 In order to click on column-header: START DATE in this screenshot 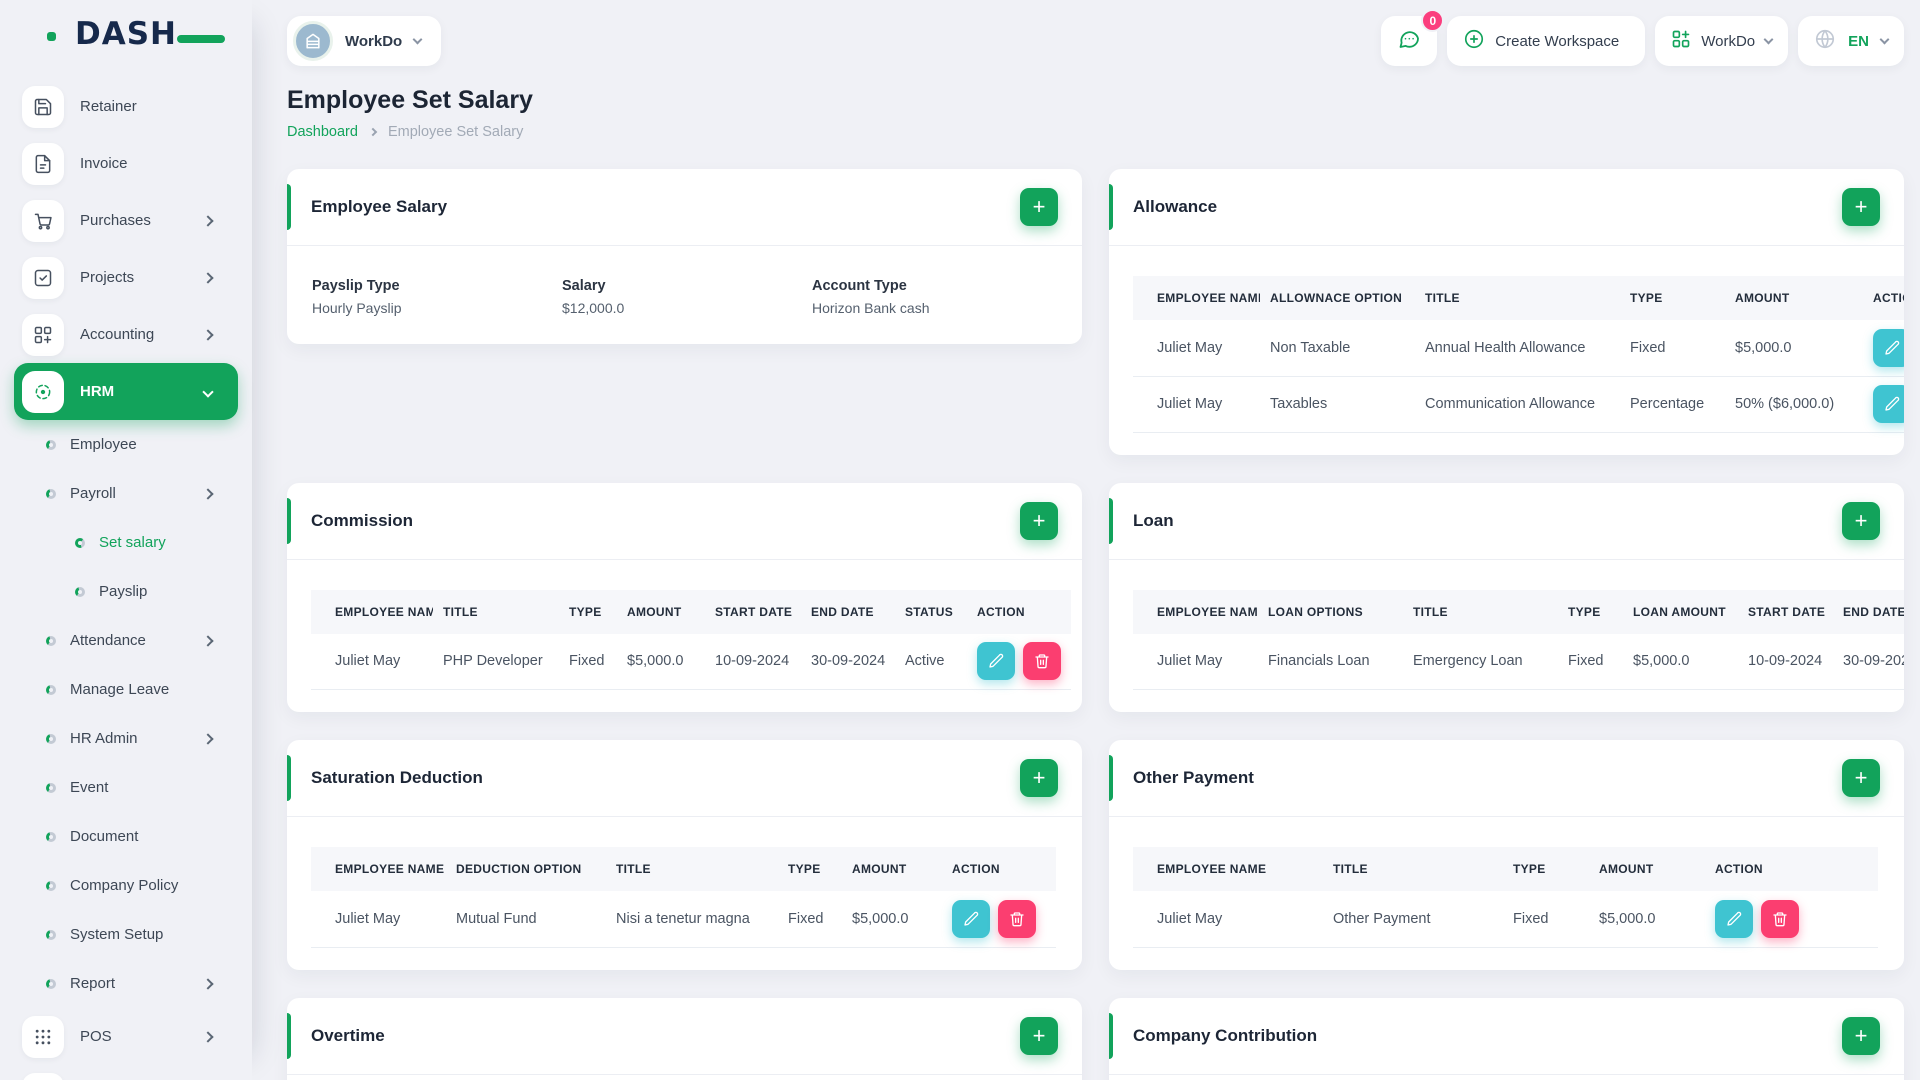, I will do `click(1785, 611)`.